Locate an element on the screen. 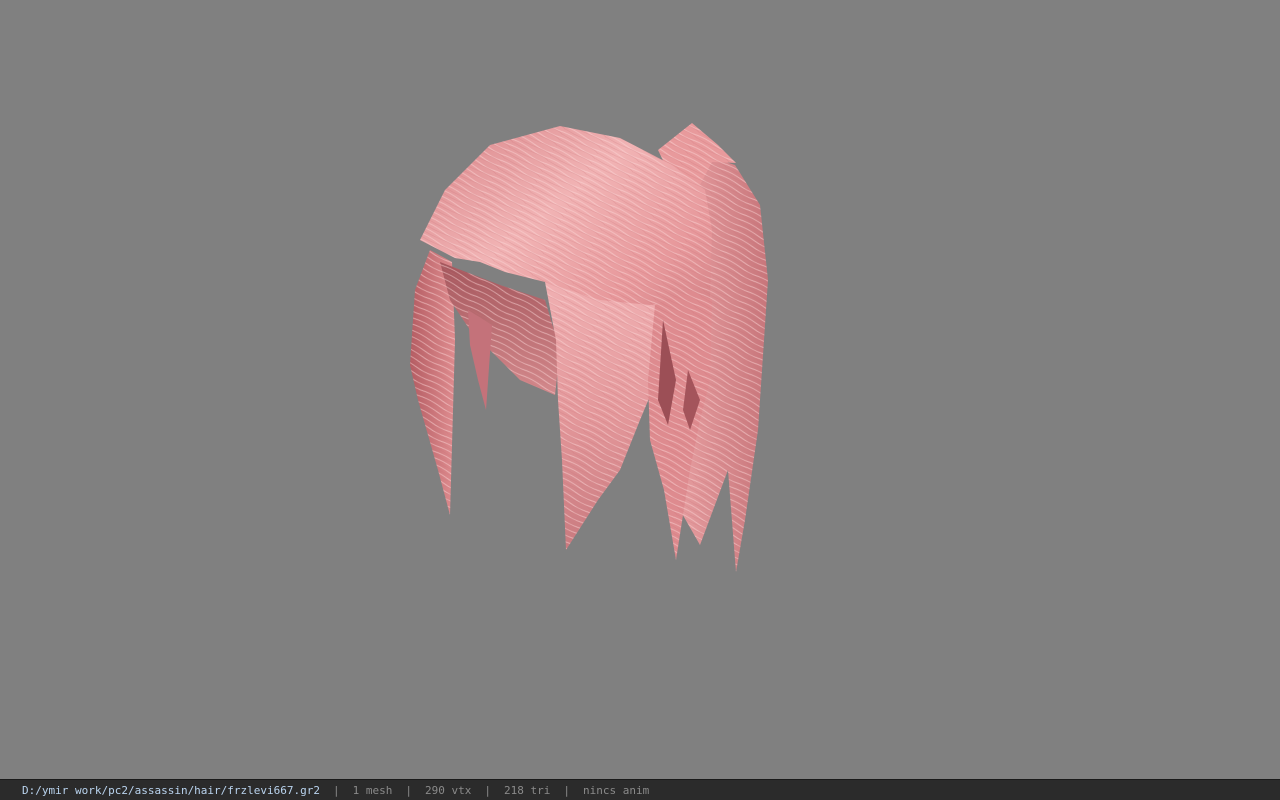 Image resolution: width=1280 pixels, height=800 pixels. status-triangle-count: 218 tri is located at coordinates (527, 790).